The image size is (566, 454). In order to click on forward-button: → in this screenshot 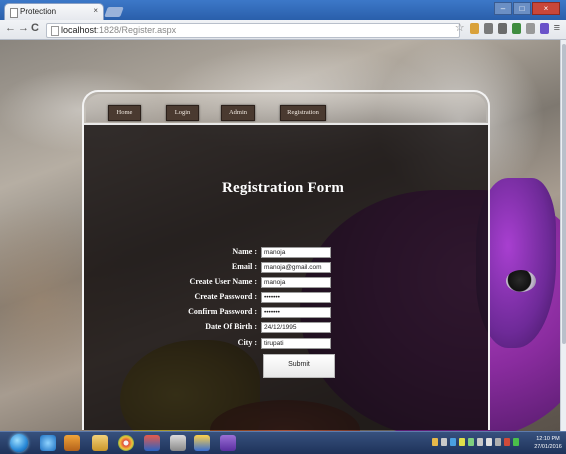, I will do `click(23, 28)`.